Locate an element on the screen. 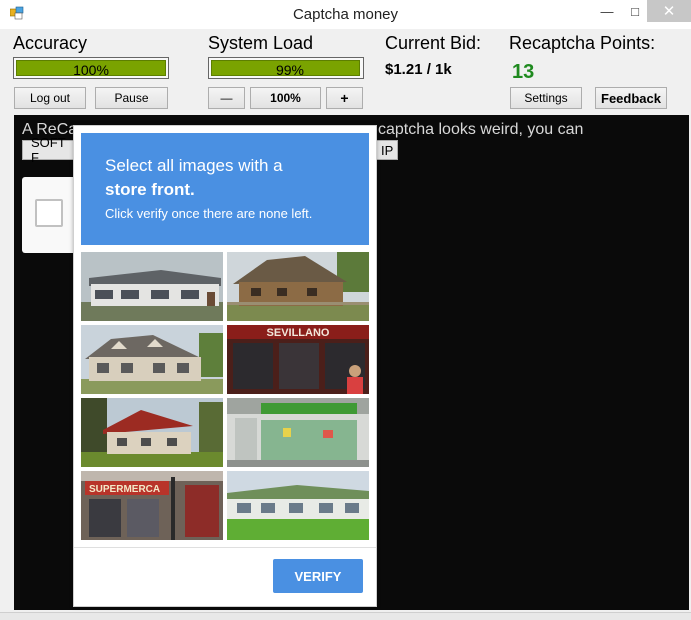  green-lawn-building-image is located at coordinates (298, 505).